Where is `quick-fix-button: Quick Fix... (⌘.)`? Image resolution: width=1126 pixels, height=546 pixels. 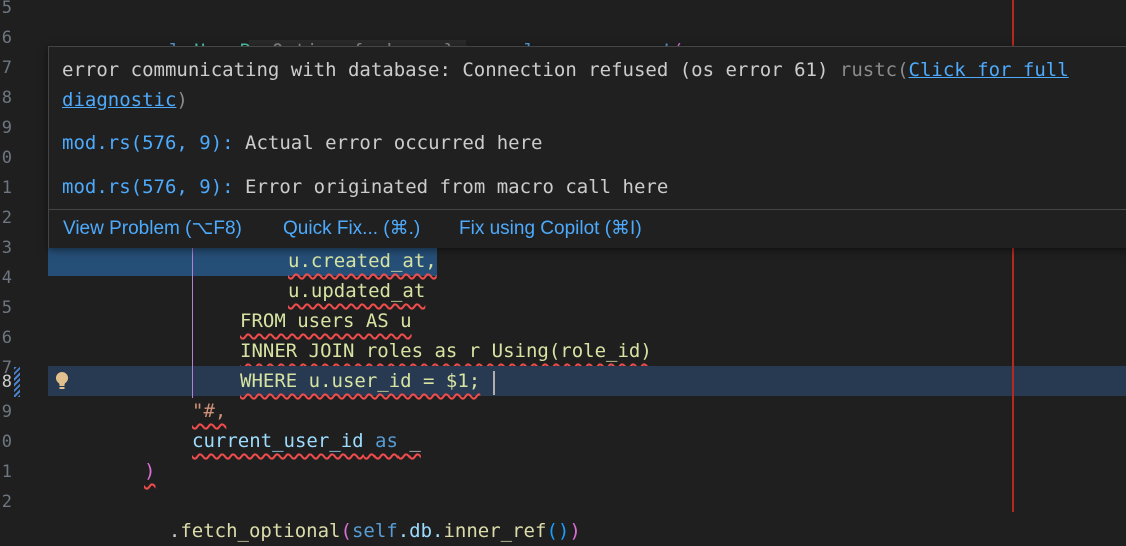
quick-fix-button: Quick Fix... (⌘.) is located at coordinates (351, 228).